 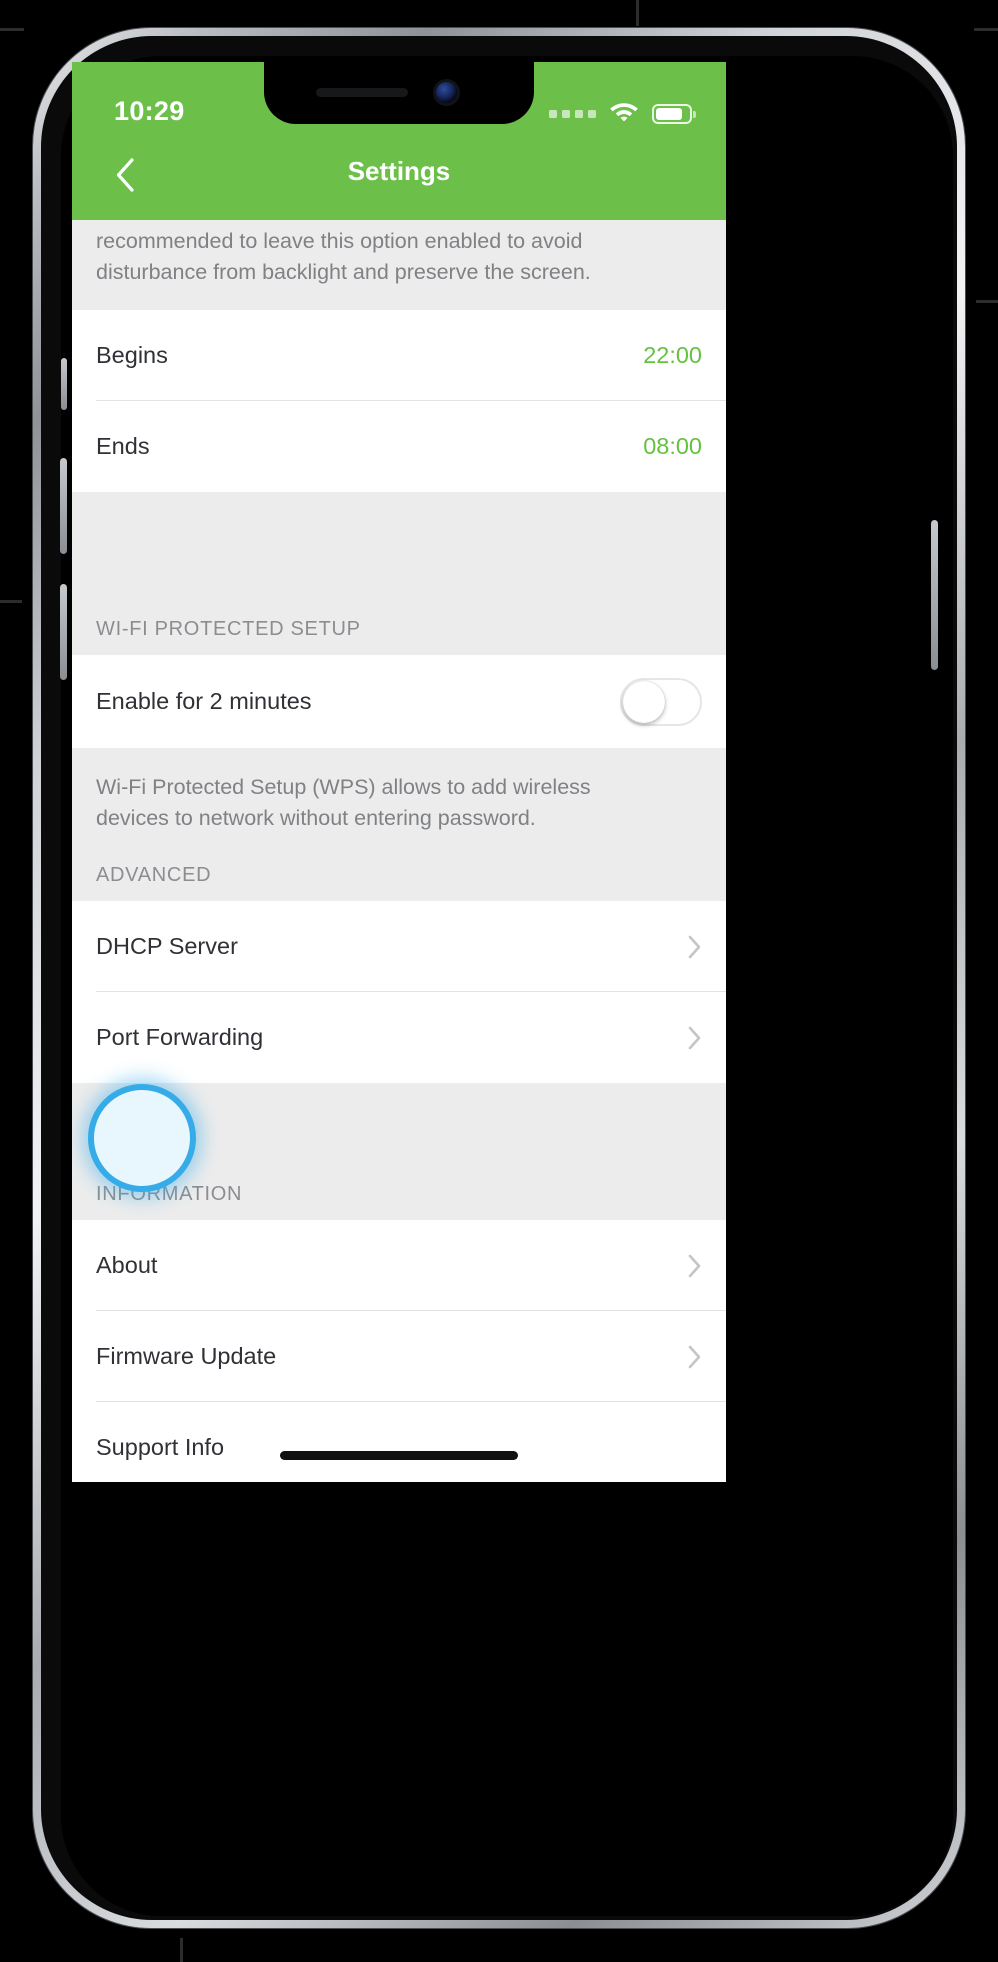 I want to click on row-firmware-update: Firmware Update, so click(x=399, y=1356).